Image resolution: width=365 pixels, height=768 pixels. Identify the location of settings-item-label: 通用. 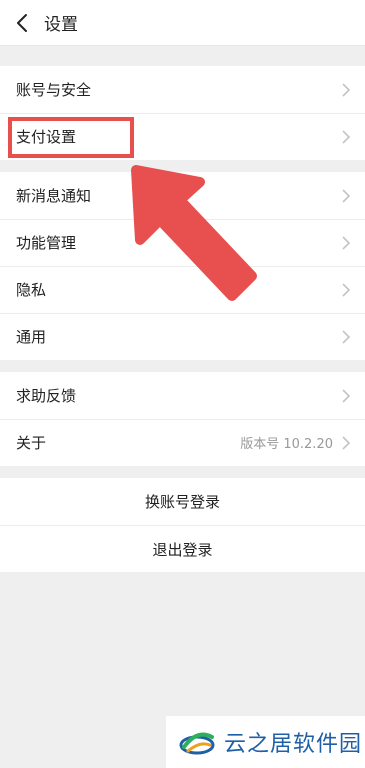
(31, 337).